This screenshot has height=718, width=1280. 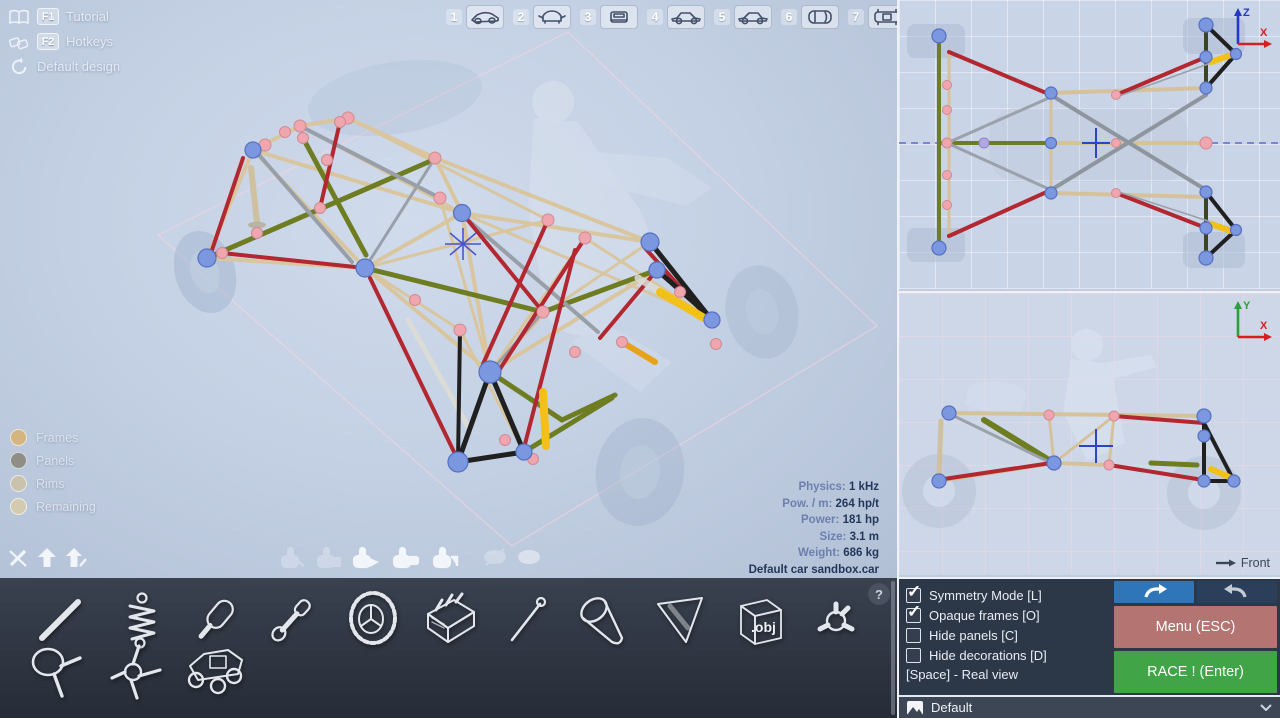 I want to click on front-arrow-icon, so click(x=1225, y=563).